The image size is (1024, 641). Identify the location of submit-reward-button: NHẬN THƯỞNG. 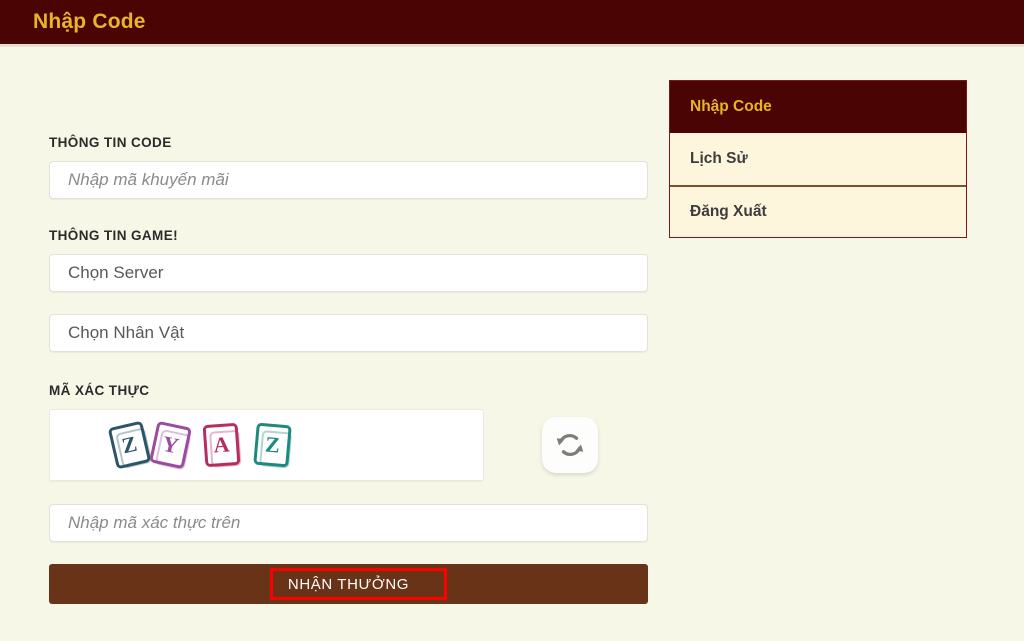
(348, 584).